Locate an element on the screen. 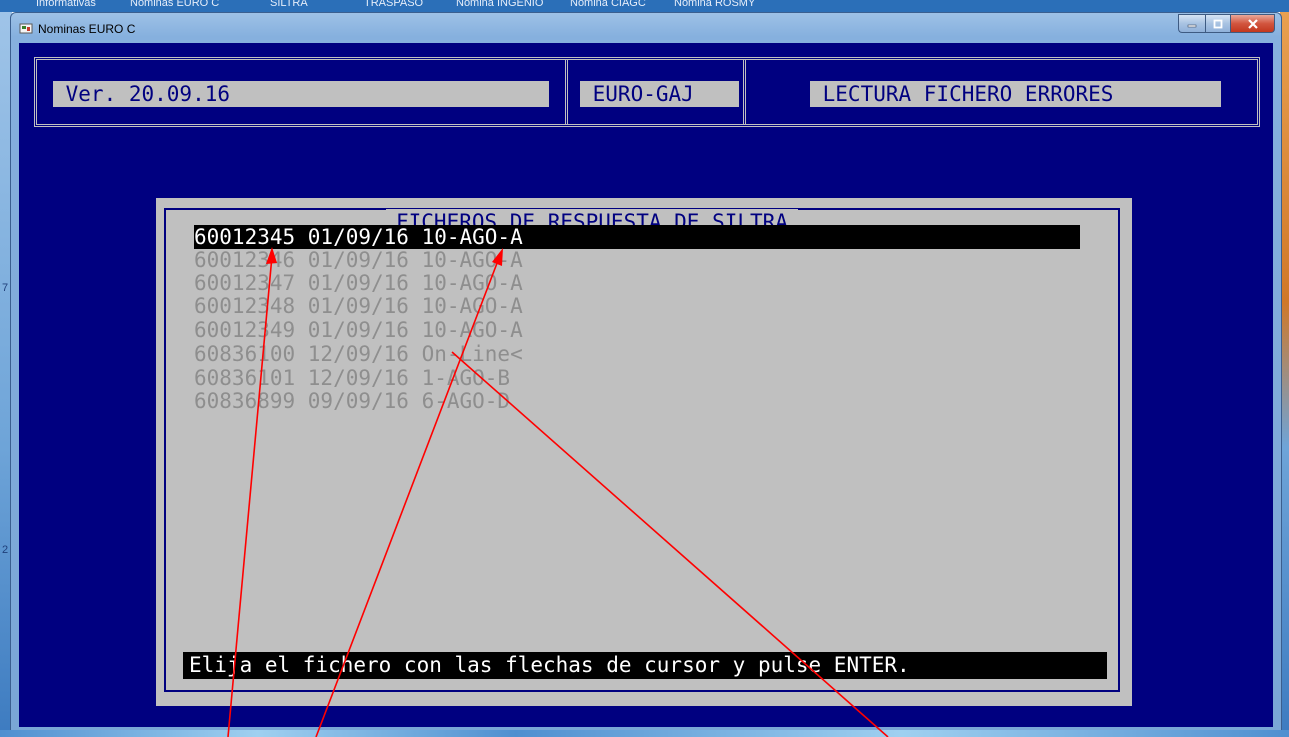  minimize-button is located at coordinates (1191, 23).